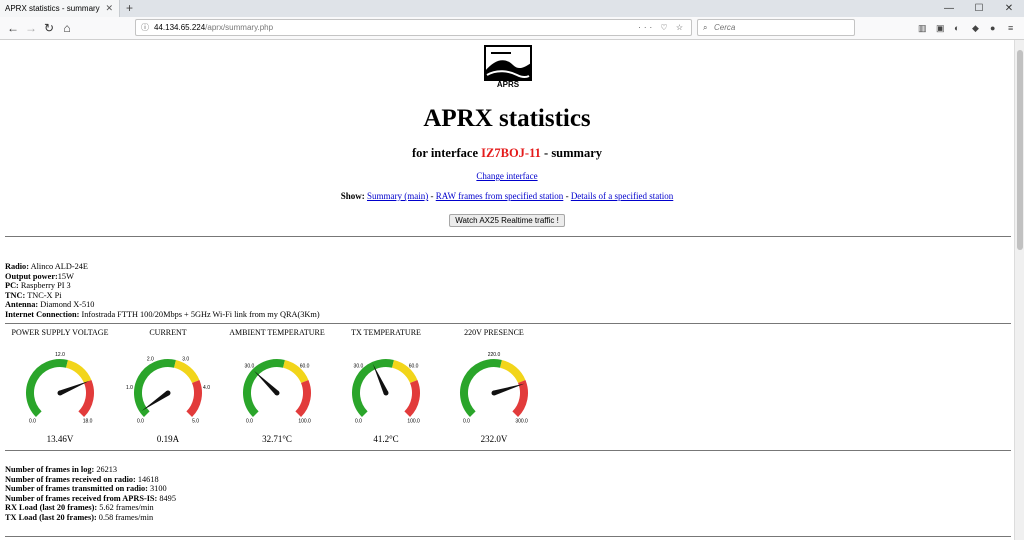  I want to click on gauge-value: 232.0V, so click(494, 439).